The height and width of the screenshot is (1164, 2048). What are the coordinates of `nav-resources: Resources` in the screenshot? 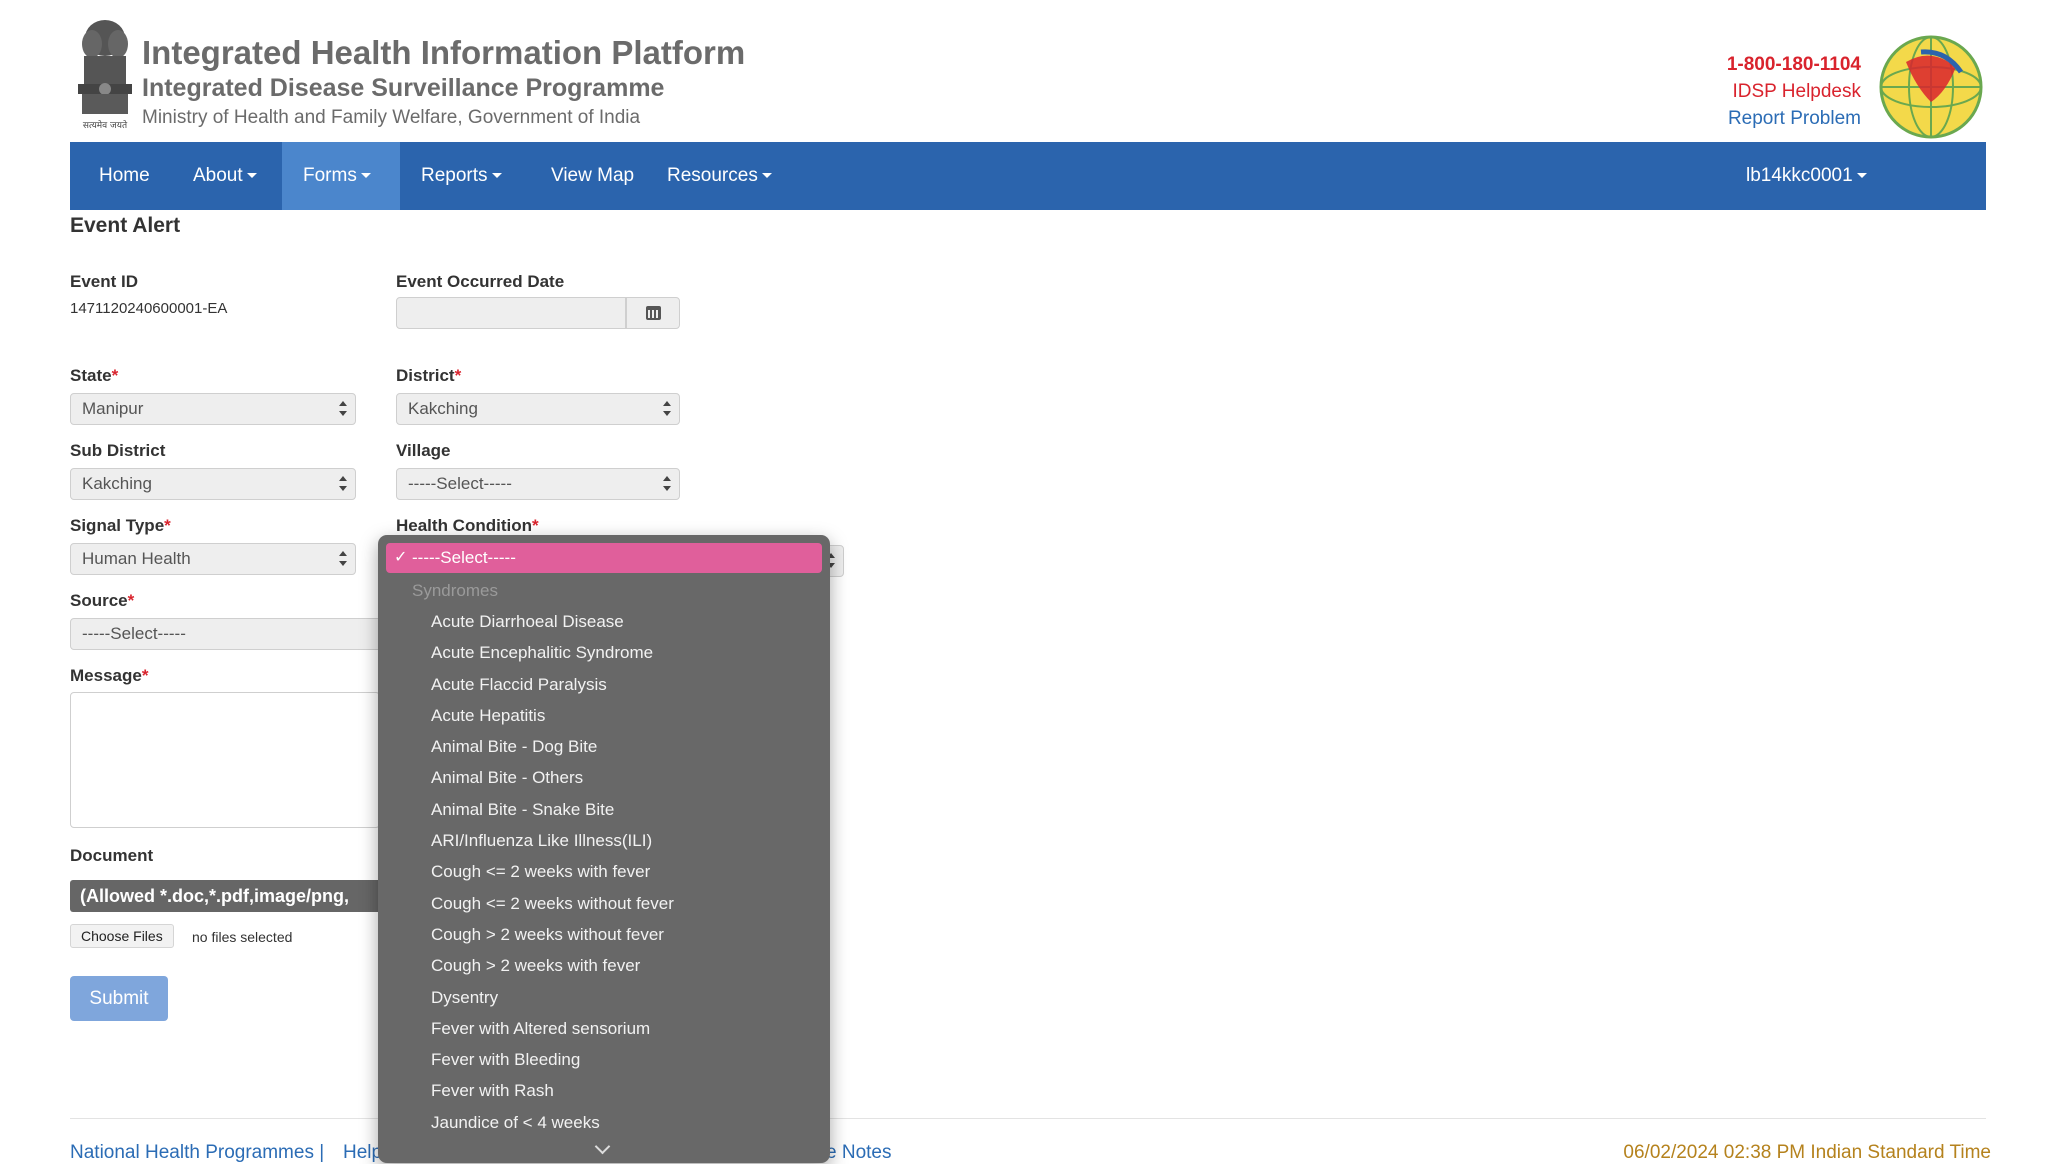 It's located at (719, 176).